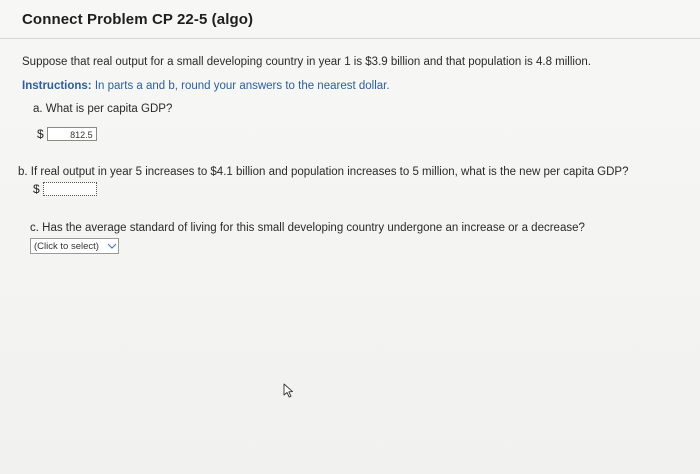  I want to click on select-value: (Click to select), so click(66, 246).